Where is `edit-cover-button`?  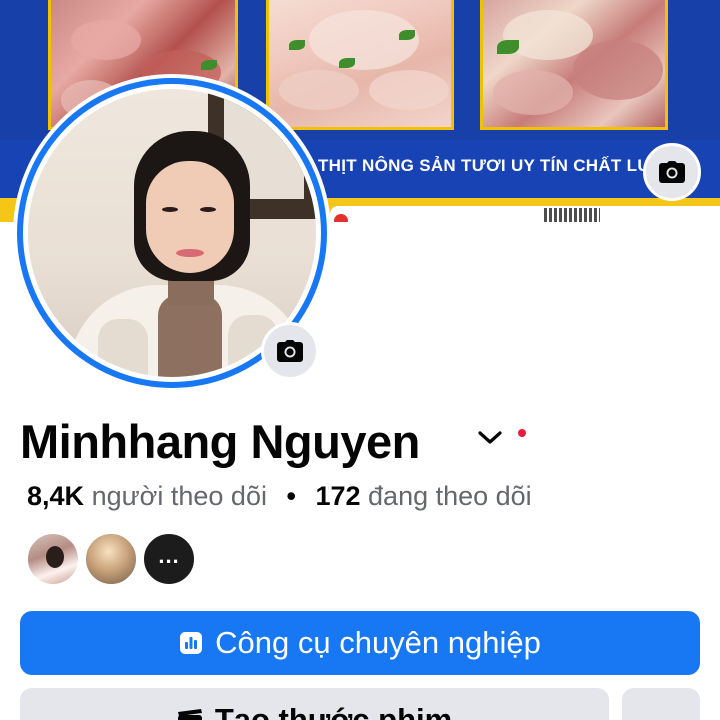
edit-cover-button is located at coordinates (672, 172).